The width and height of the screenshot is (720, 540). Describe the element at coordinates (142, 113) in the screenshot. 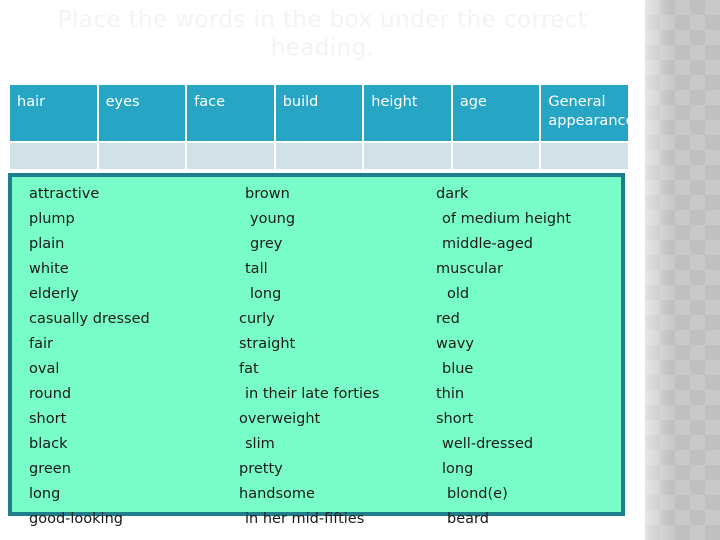

I see `column-header-eyes: eyes` at that location.